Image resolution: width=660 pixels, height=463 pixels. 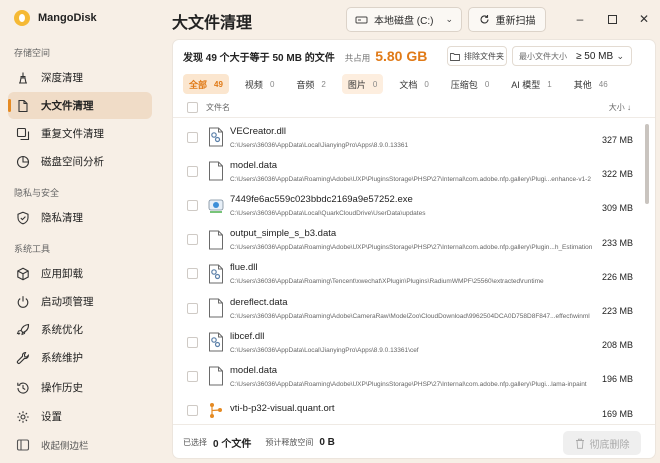 I want to click on tab-category: 图片 0, so click(x=362, y=84).